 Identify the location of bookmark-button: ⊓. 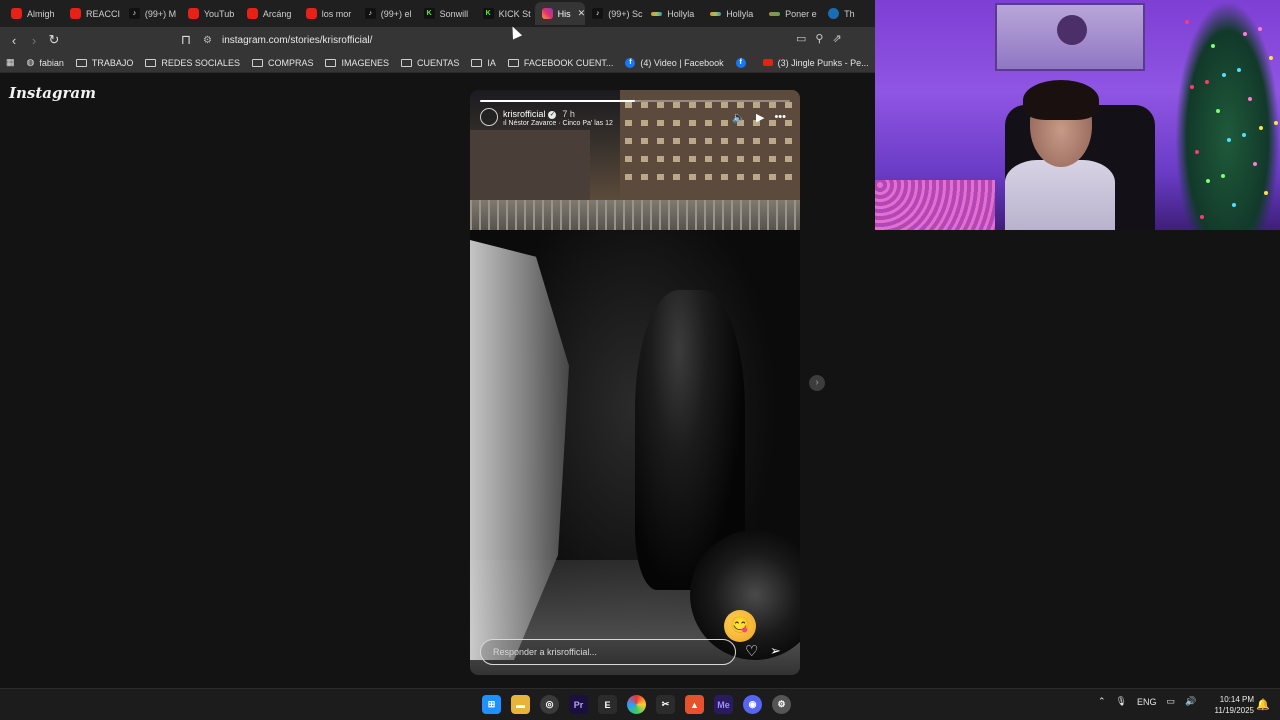
(186, 40).